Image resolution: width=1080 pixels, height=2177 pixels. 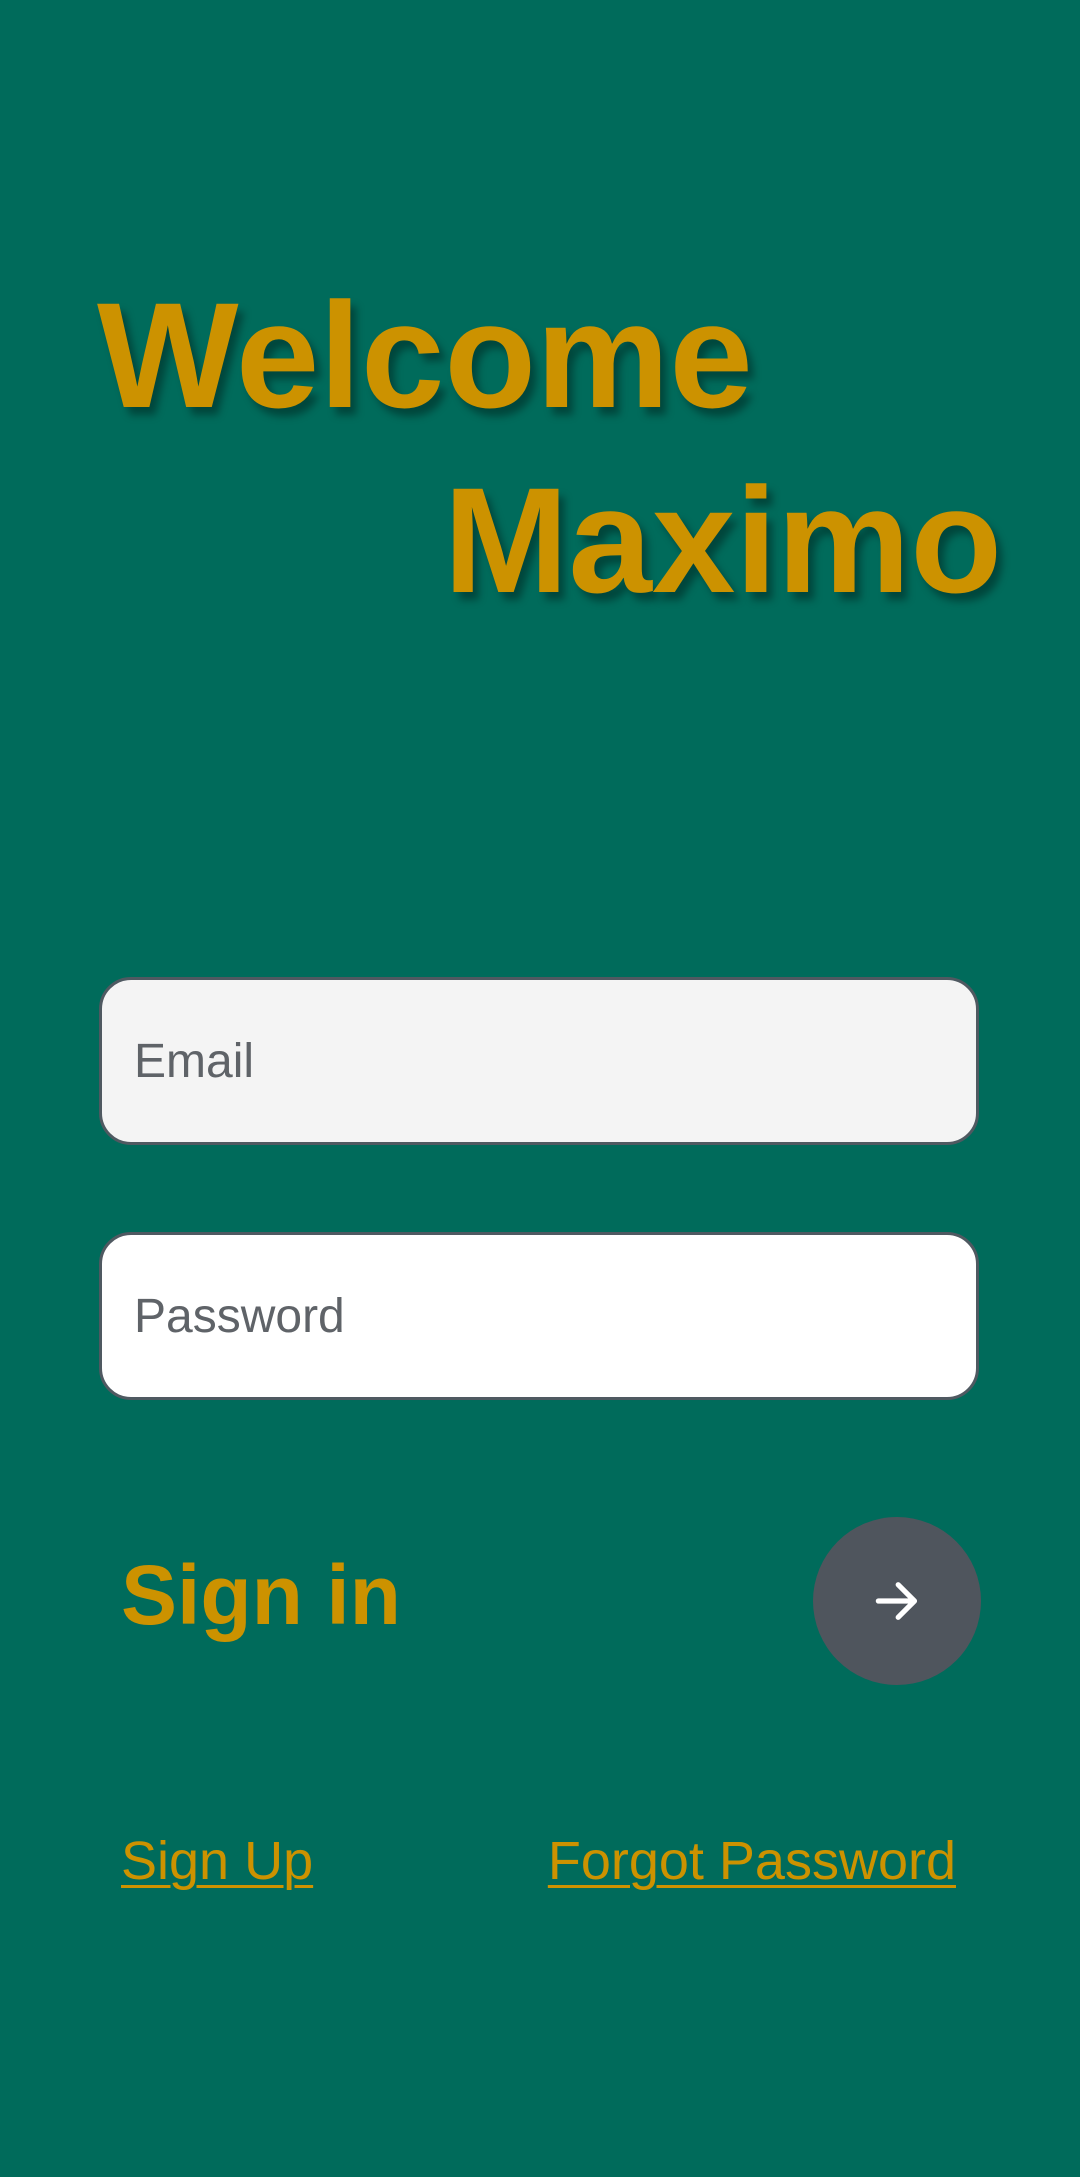 I want to click on sign-up-link: Sign Up, so click(x=217, y=1861).